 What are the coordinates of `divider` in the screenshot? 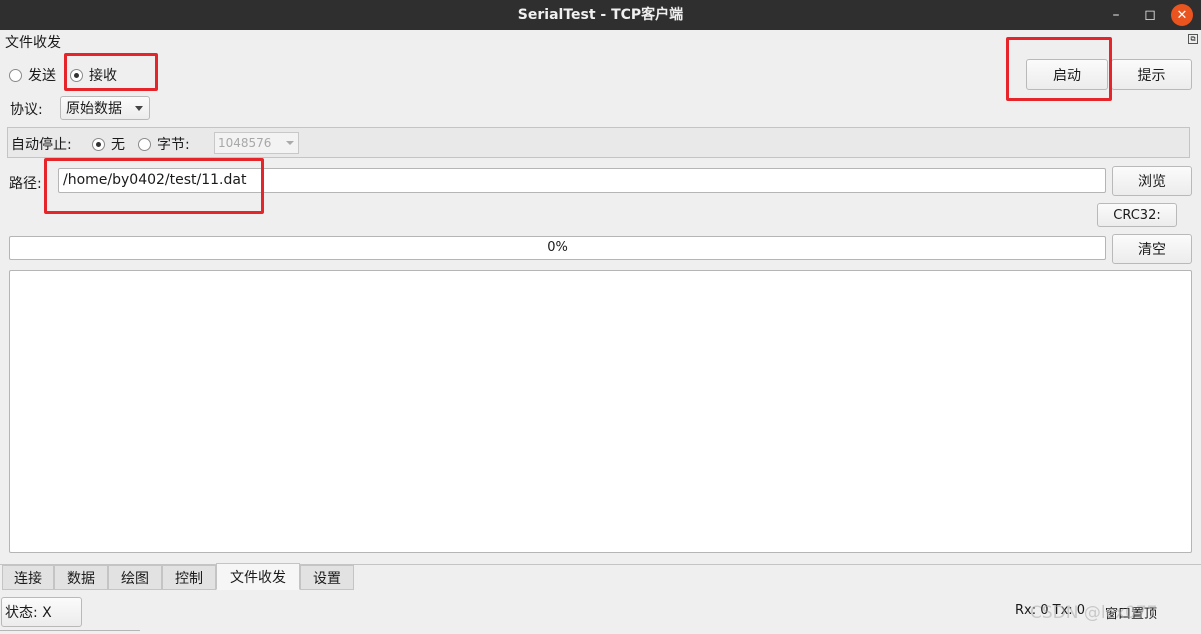 It's located at (70, 630).